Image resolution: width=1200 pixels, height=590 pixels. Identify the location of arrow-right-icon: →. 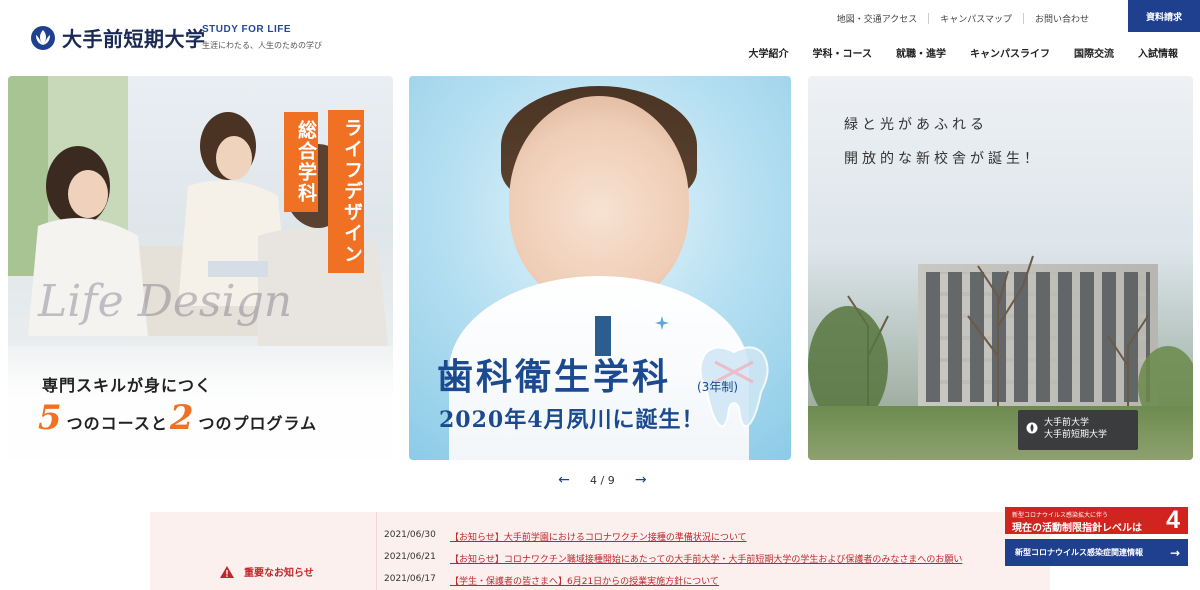
(1174, 552).